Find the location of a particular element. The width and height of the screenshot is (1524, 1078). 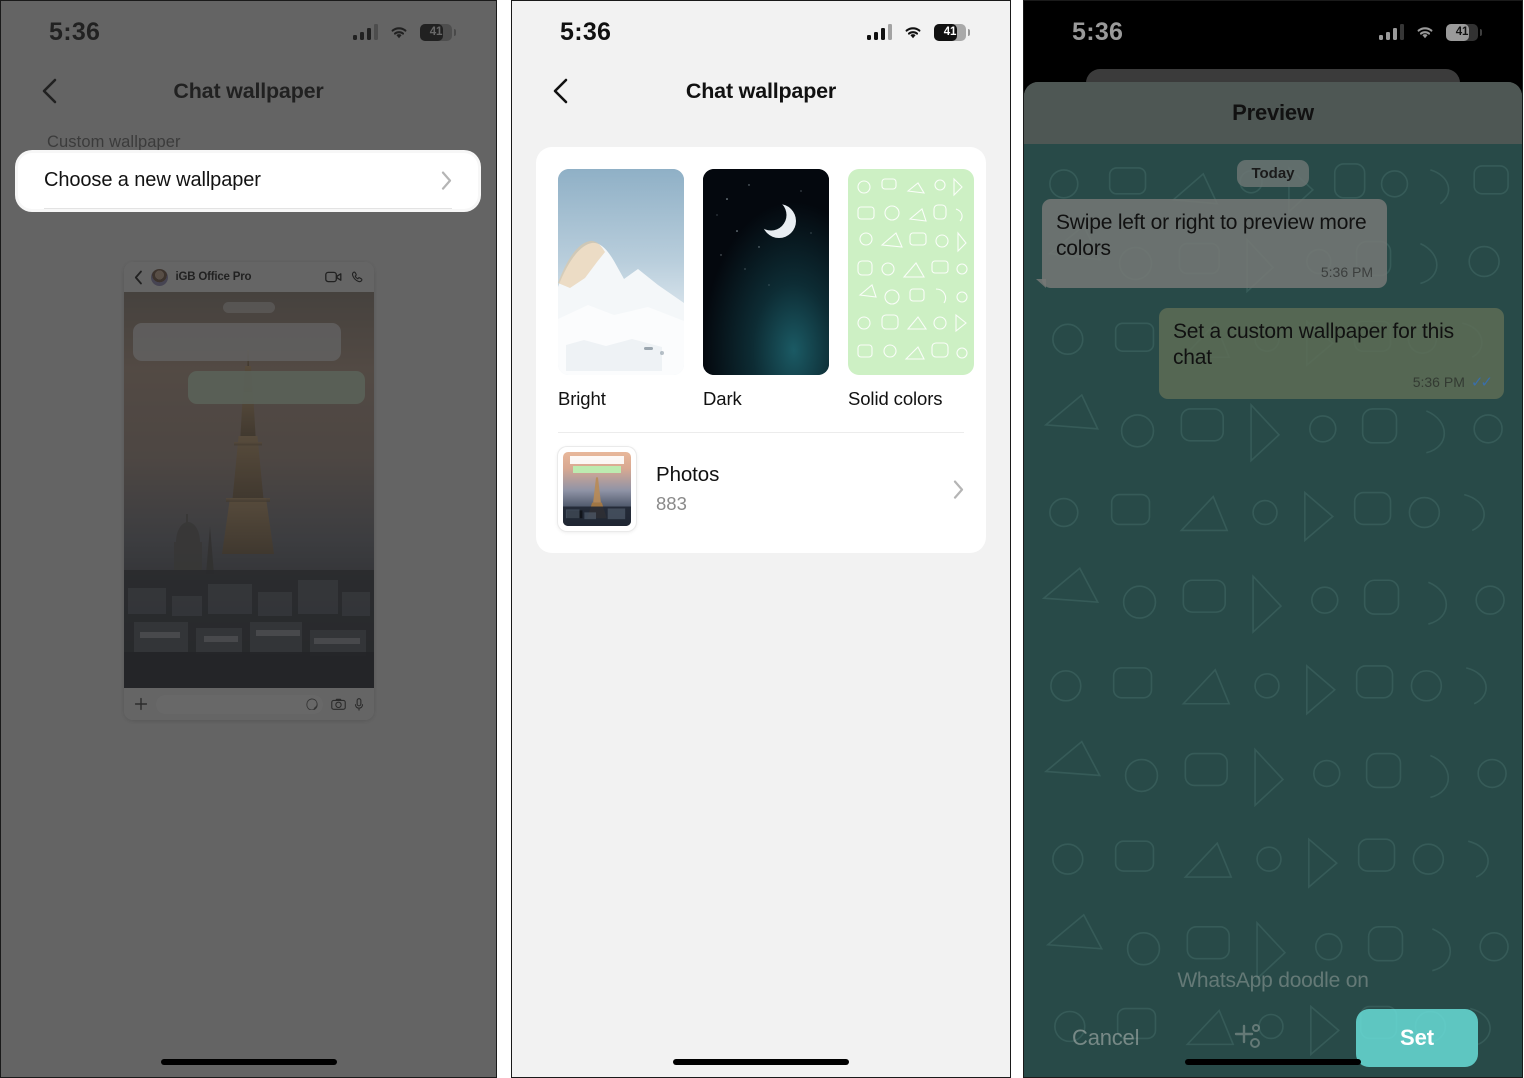

date-badge: Today is located at coordinates (1273, 173).